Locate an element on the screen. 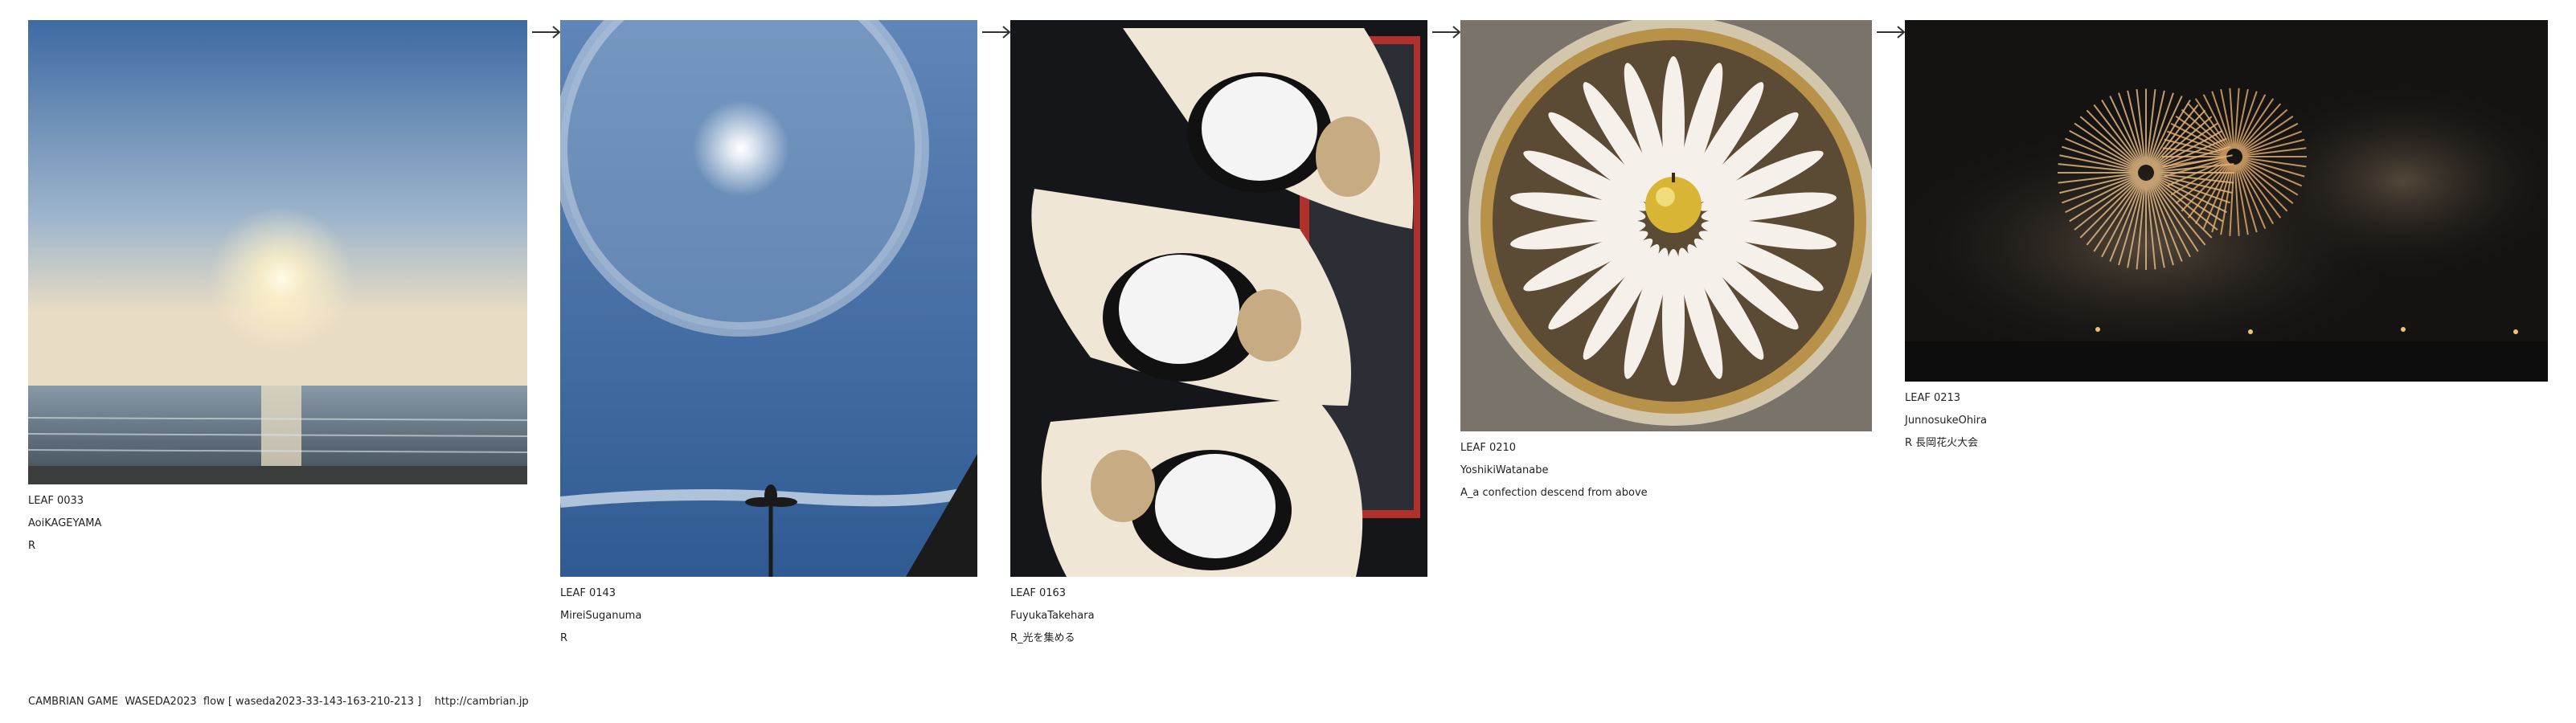 The width and height of the screenshot is (2576, 723). leaf-caption: LEAF 0033 AoiKAGEYAMA R is located at coordinates (277, 524).